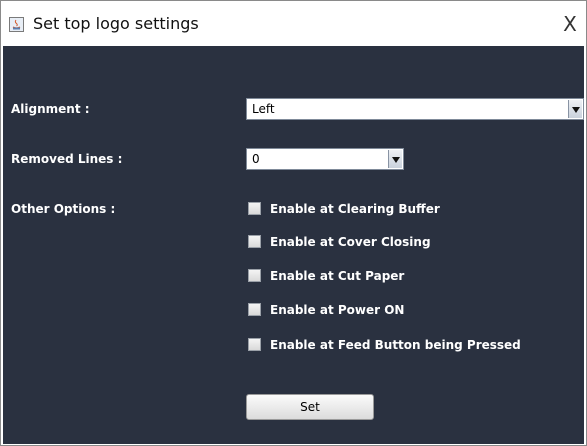  What do you see at coordinates (50, 109) in the screenshot?
I see `alignment-label: Alignment :` at bounding box center [50, 109].